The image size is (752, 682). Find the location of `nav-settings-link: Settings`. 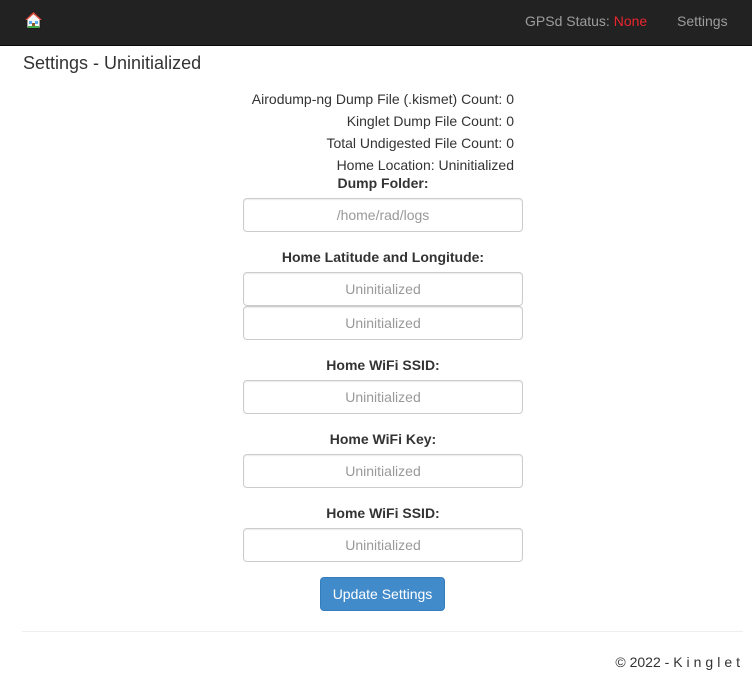

nav-settings-link: Settings is located at coordinates (702, 21).